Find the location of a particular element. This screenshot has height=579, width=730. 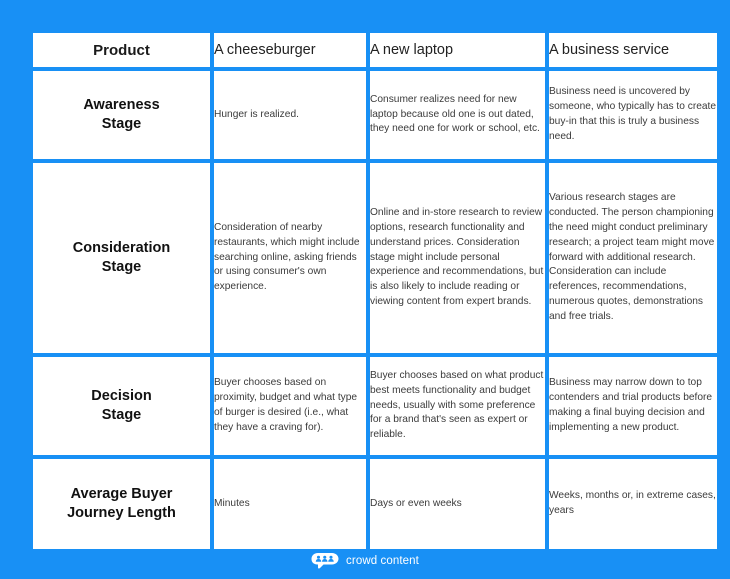

header-cell-laptop: A new laptop is located at coordinates (457, 50).